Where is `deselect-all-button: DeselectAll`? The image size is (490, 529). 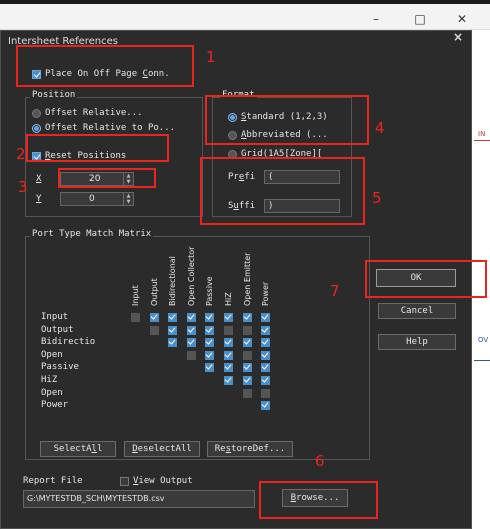
deselect-all-button: DeselectAll is located at coordinates (162, 449).